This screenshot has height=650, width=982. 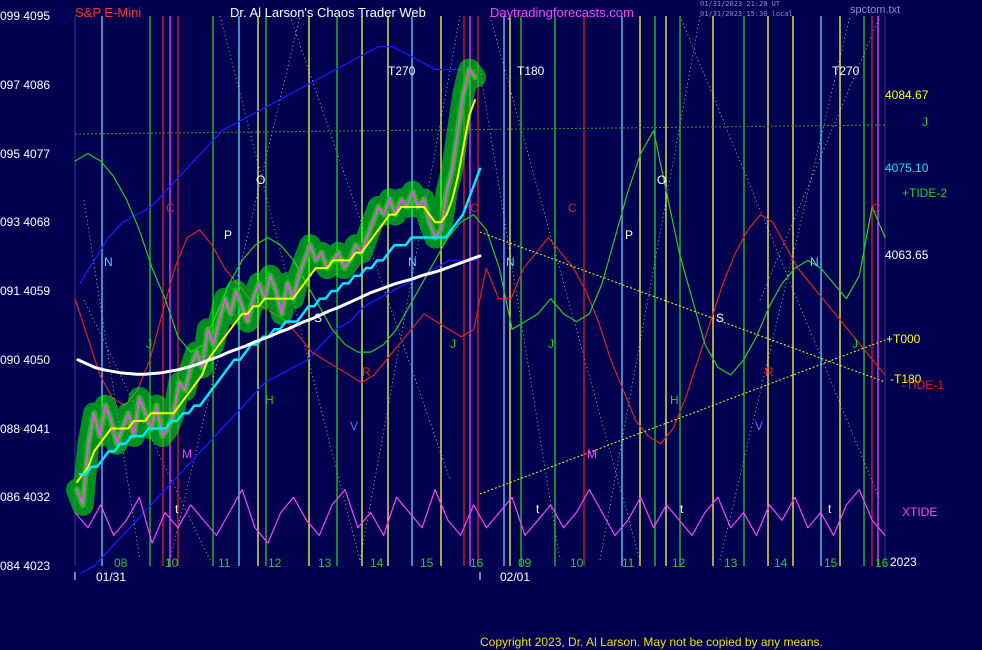 What do you see at coordinates (25, 291) in the screenshot?
I see `y-axis-label: 091 4059` at bounding box center [25, 291].